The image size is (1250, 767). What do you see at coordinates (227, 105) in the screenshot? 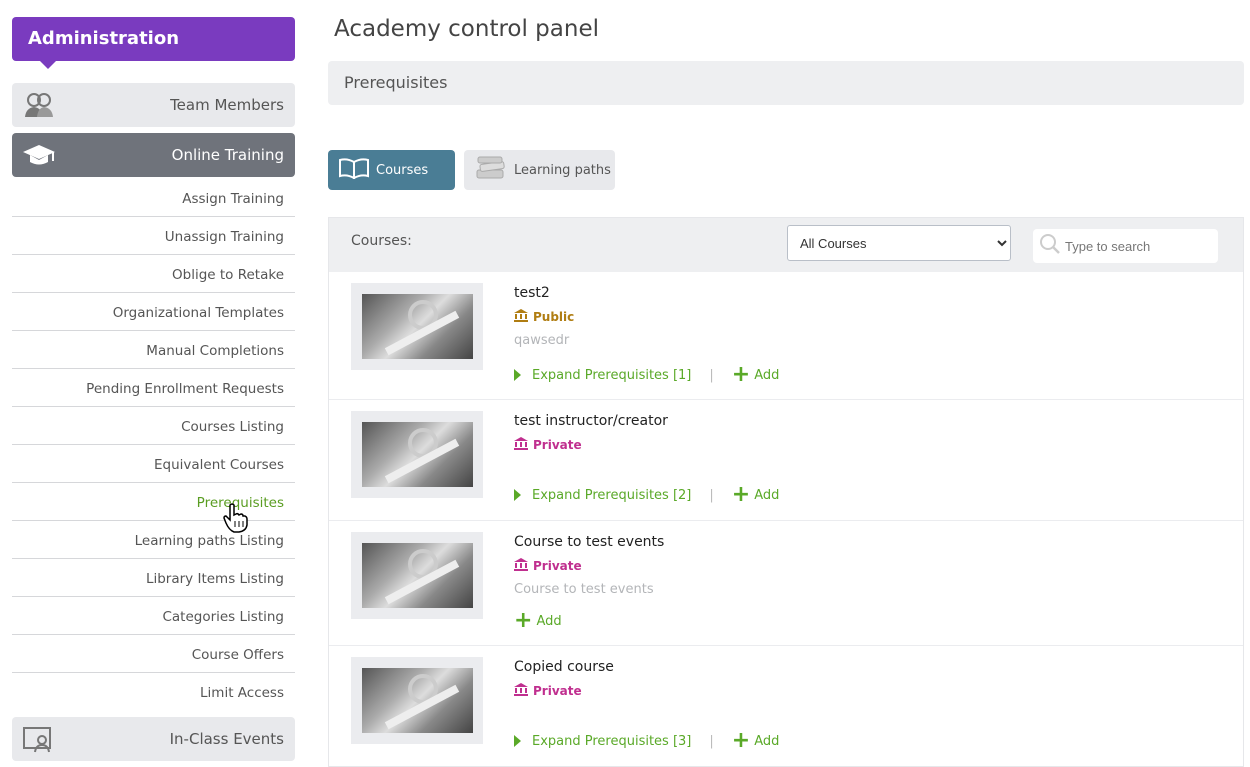
I see `nav-team-members-label: Team Members` at bounding box center [227, 105].